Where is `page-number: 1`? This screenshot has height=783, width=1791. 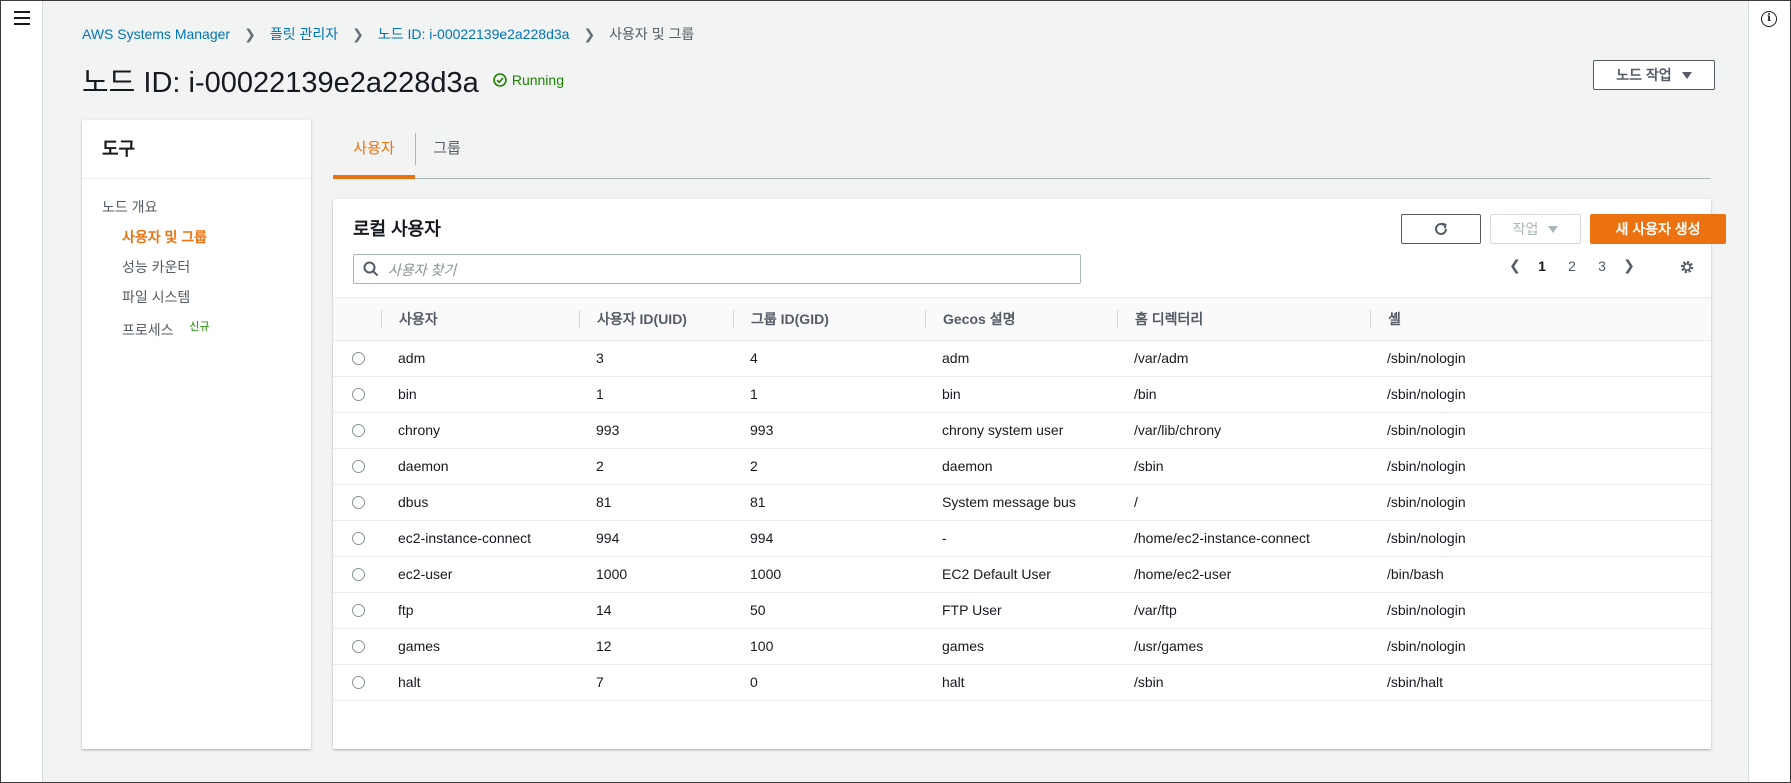 page-number: 1 is located at coordinates (1542, 266).